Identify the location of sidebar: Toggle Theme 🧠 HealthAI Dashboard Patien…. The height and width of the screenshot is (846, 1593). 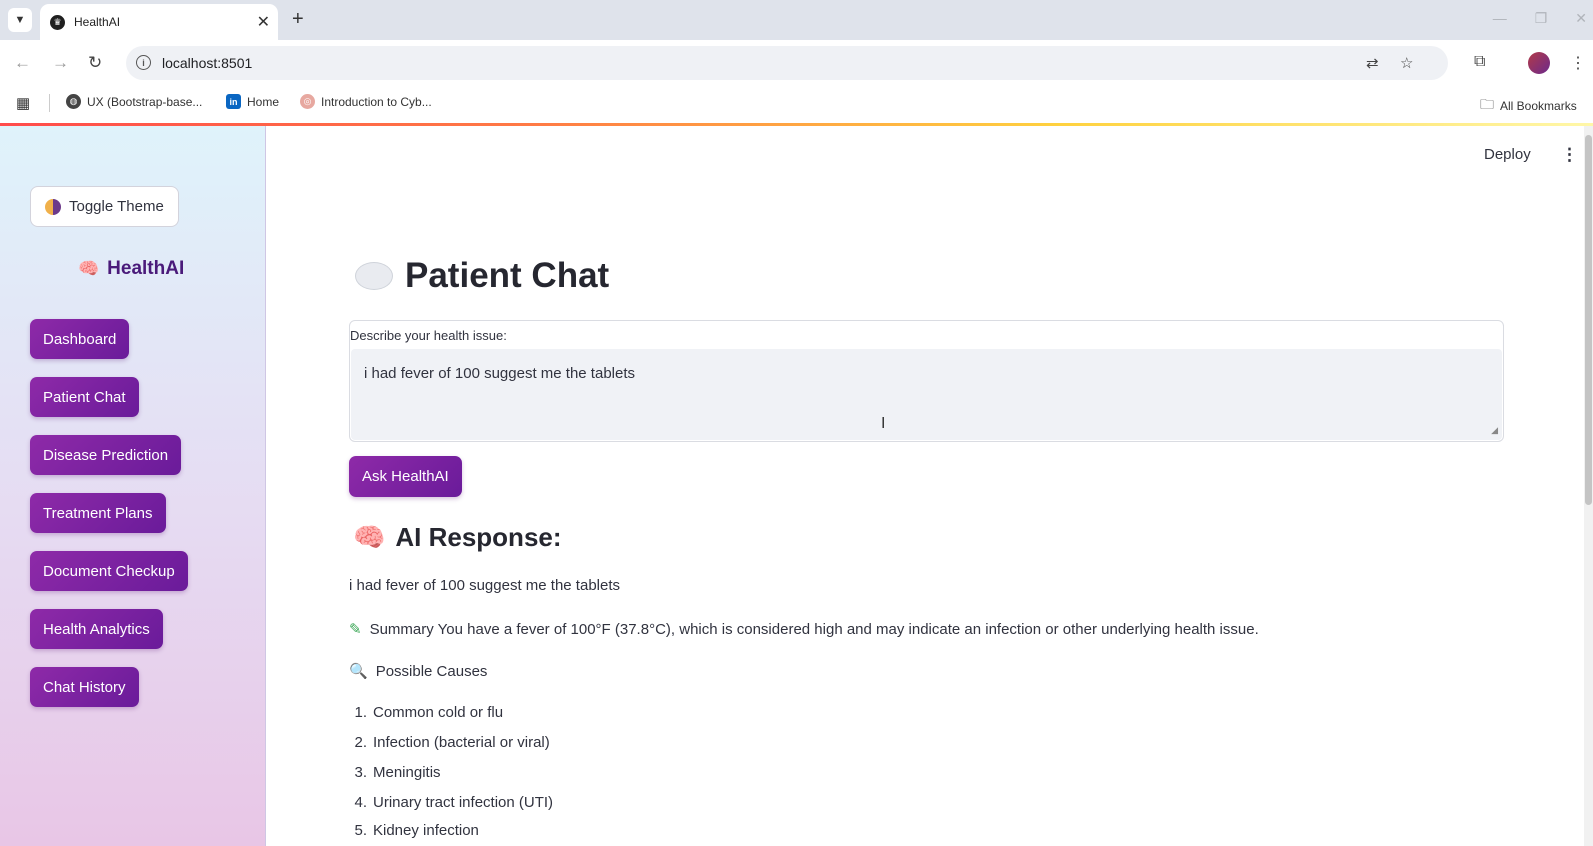
(133, 486).